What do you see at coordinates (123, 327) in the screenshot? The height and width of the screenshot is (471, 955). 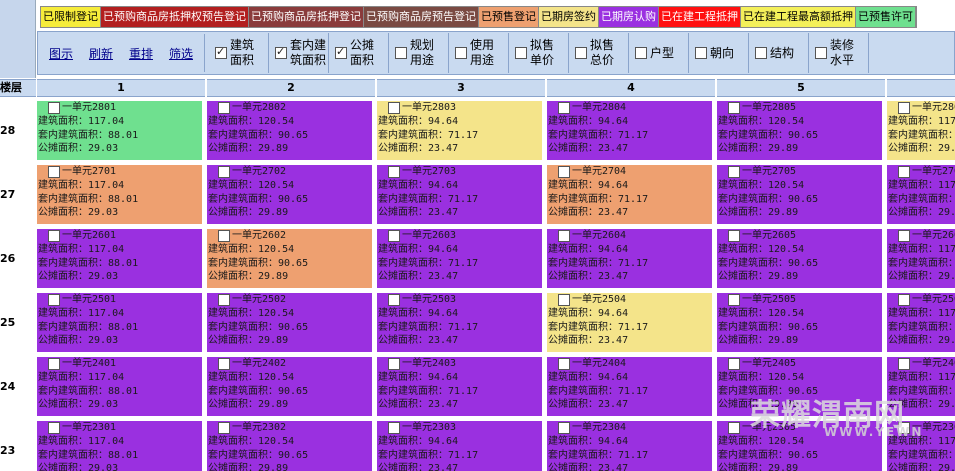 I see `unit-inner-value: 88.01` at bounding box center [123, 327].